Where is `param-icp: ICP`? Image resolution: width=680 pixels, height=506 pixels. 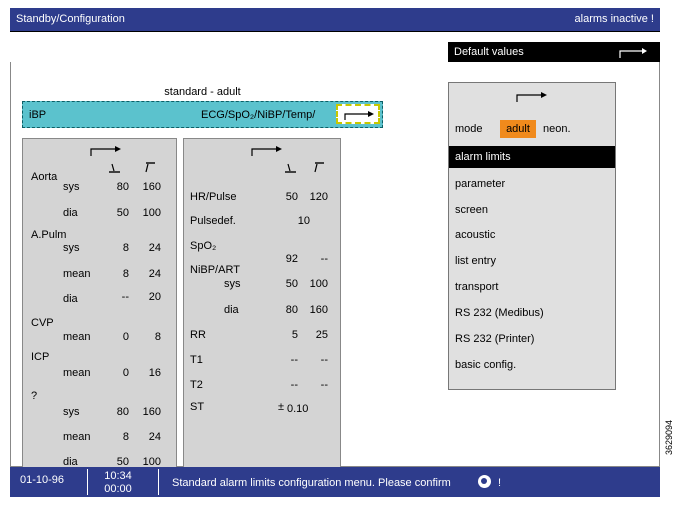 param-icp: ICP is located at coordinates (40, 357).